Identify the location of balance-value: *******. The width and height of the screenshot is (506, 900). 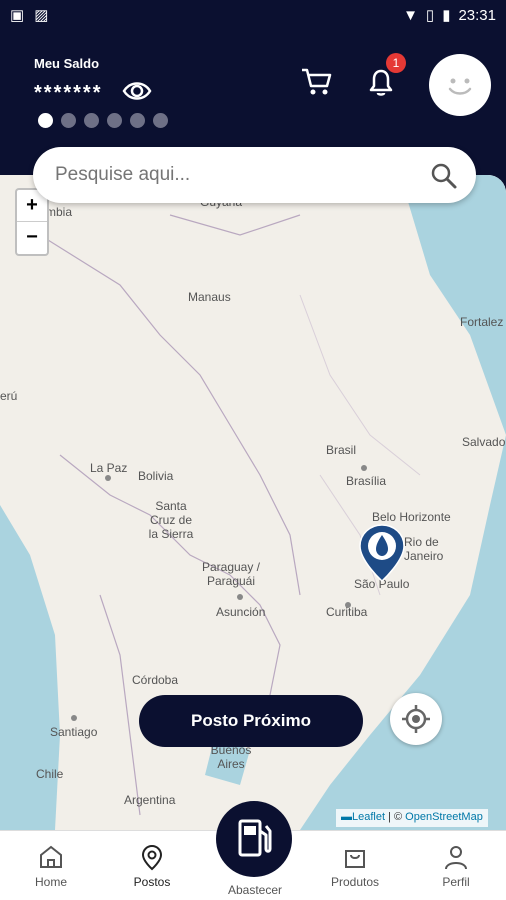
(68, 93).